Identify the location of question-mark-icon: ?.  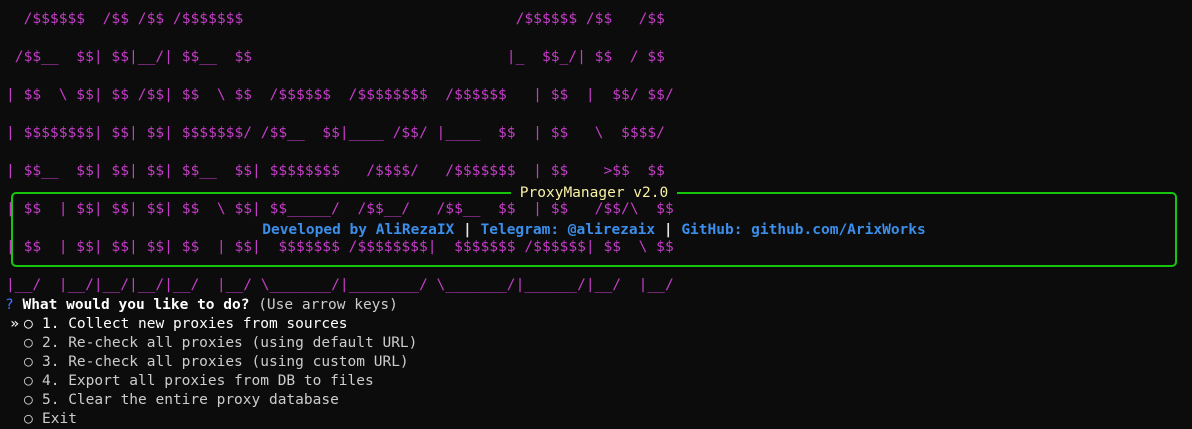
(9, 305).